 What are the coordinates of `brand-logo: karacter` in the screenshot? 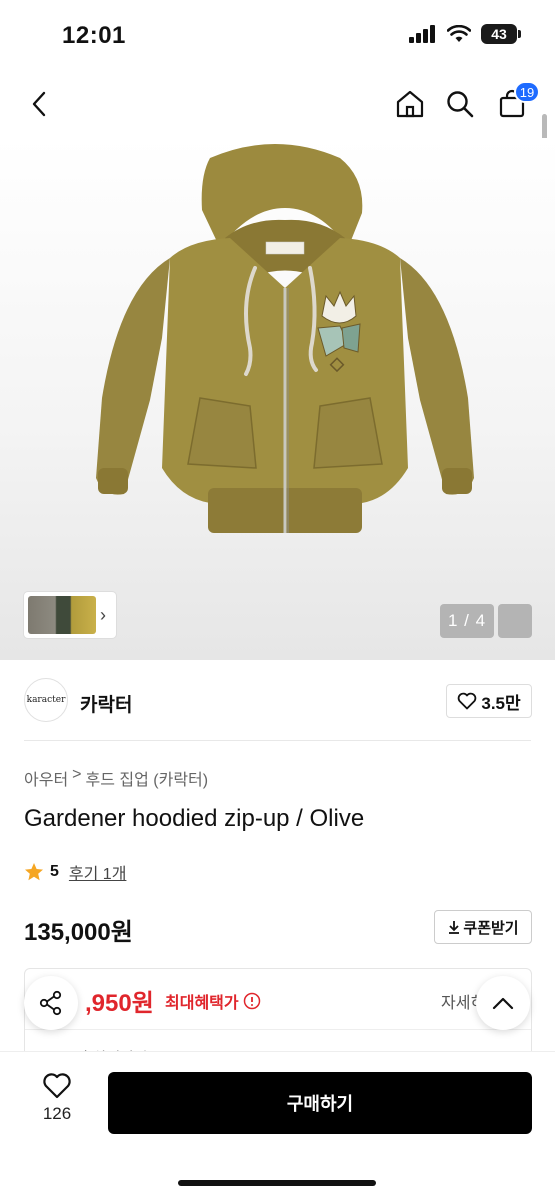 It's located at (46, 700).